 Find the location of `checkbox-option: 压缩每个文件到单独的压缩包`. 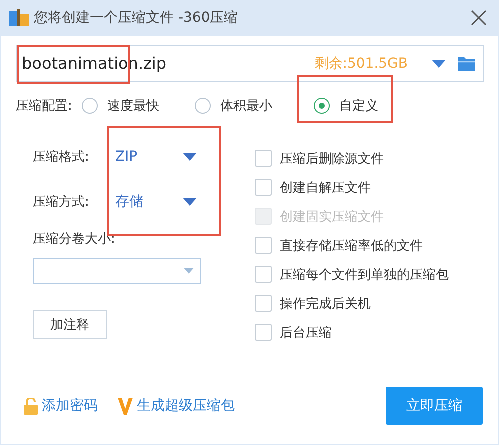

checkbox-option: 压缩每个文件到单独的压缩包 is located at coordinates (352, 274).